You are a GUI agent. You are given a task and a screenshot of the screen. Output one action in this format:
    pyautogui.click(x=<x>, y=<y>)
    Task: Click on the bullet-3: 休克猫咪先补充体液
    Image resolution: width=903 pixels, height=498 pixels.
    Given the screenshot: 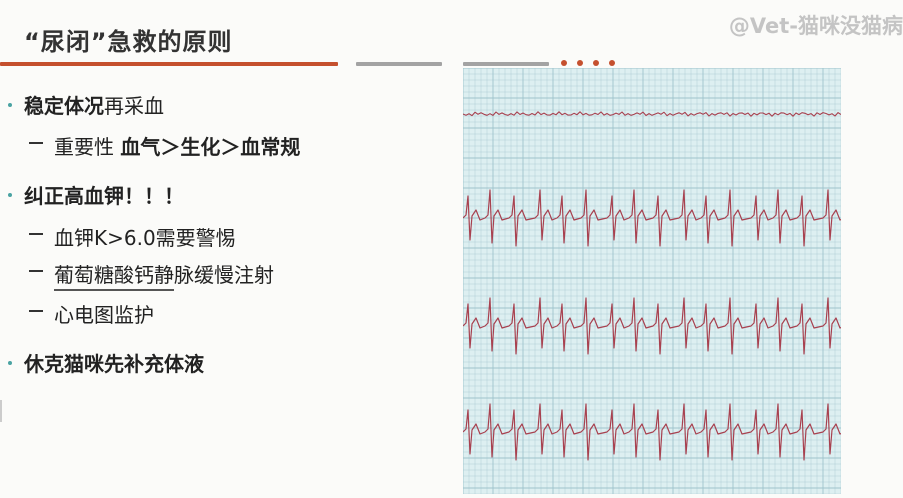 What is the action you would take?
    pyautogui.click(x=114, y=362)
    